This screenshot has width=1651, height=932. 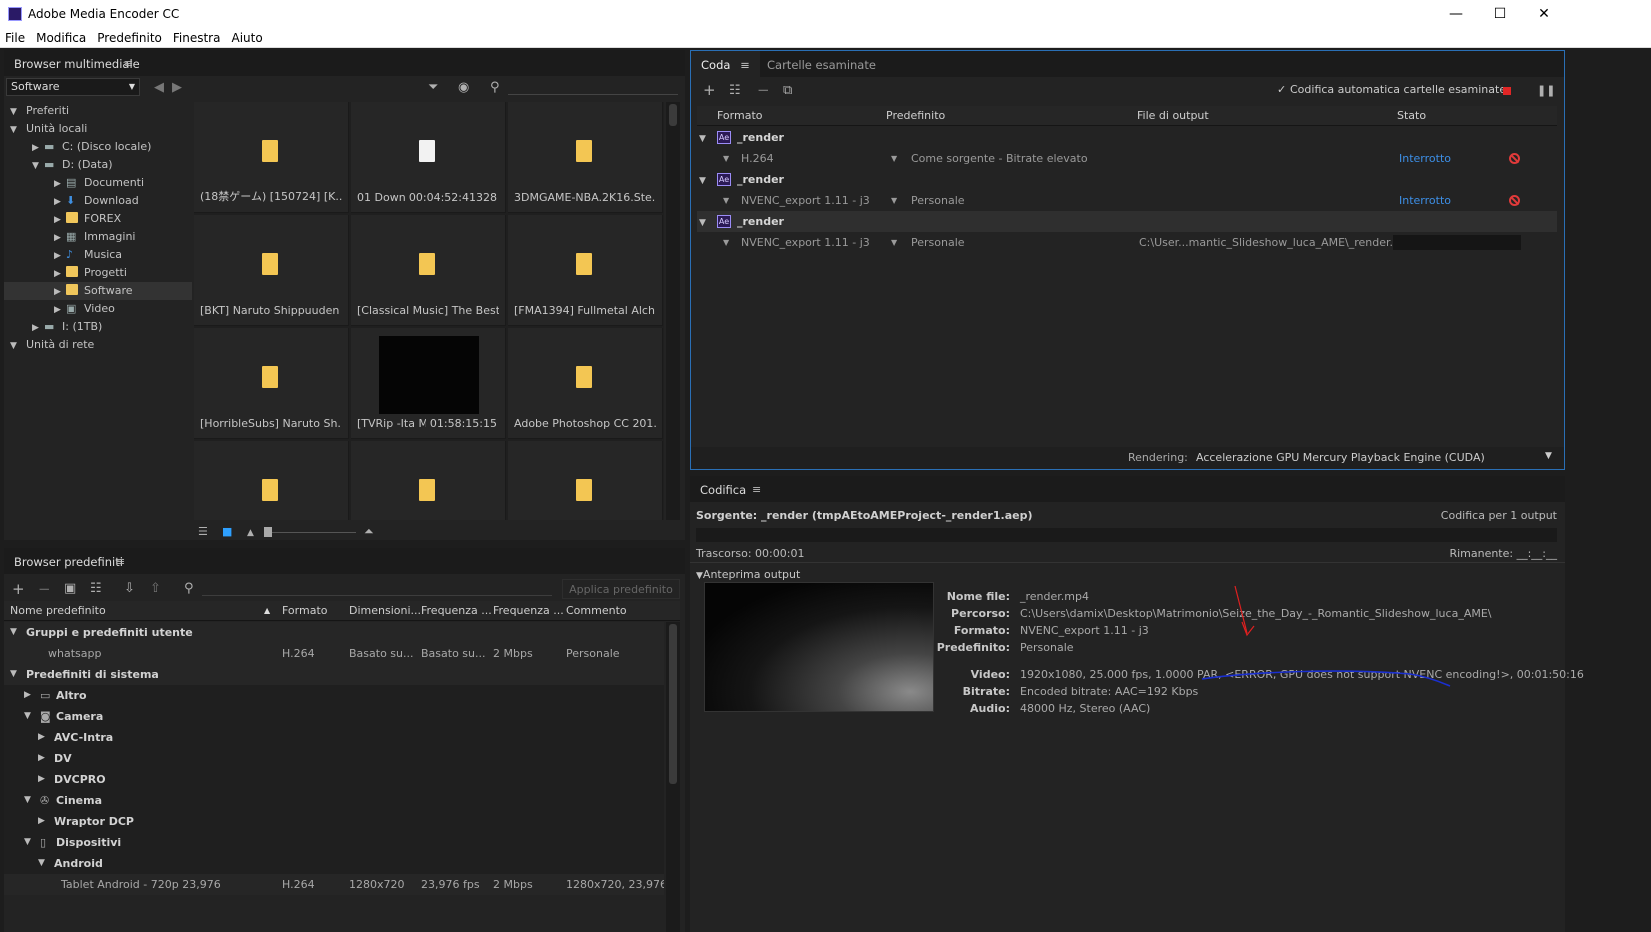 What do you see at coordinates (197, 36) in the screenshot?
I see `menu-finestra: Finestra` at bounding box center [197, 36].